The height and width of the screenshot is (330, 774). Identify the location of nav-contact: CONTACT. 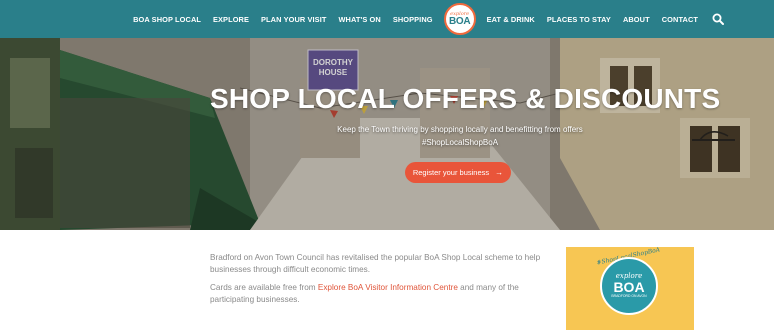
(680, 19).